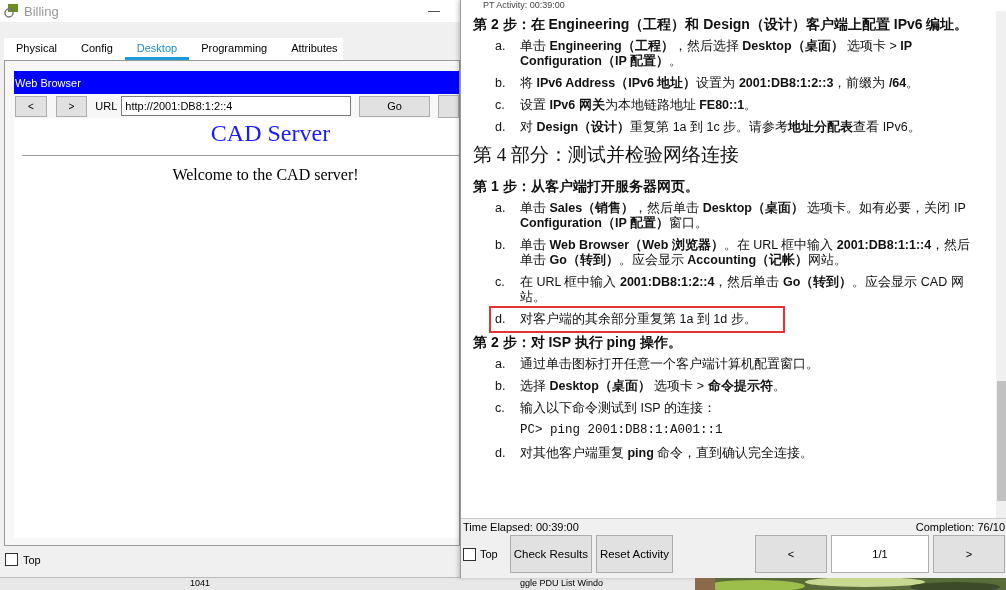 This screenshot has width=1006, height=590. What do you see at coordinates (960, 527) in the screenshot?
I see `completion: Completion: 76/10` at bounding box center [960, 527].